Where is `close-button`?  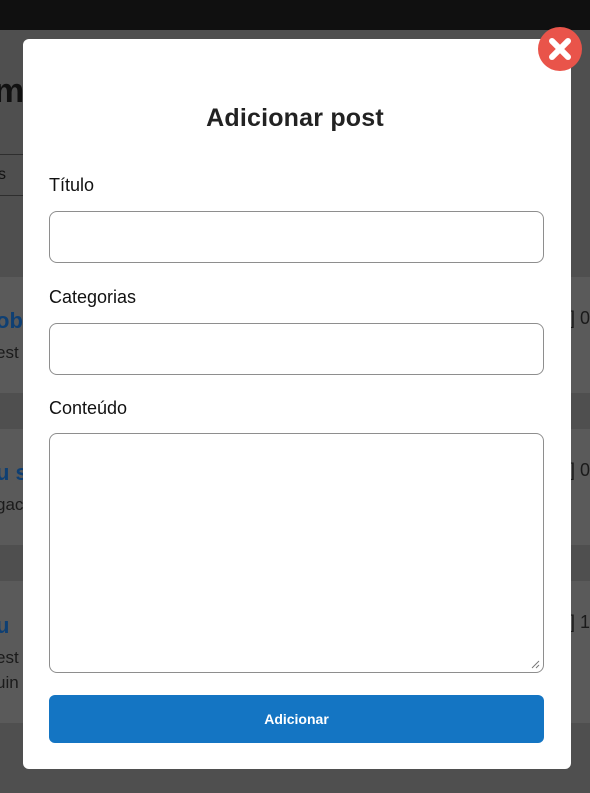 close-button is located at coordinates (560, 49).